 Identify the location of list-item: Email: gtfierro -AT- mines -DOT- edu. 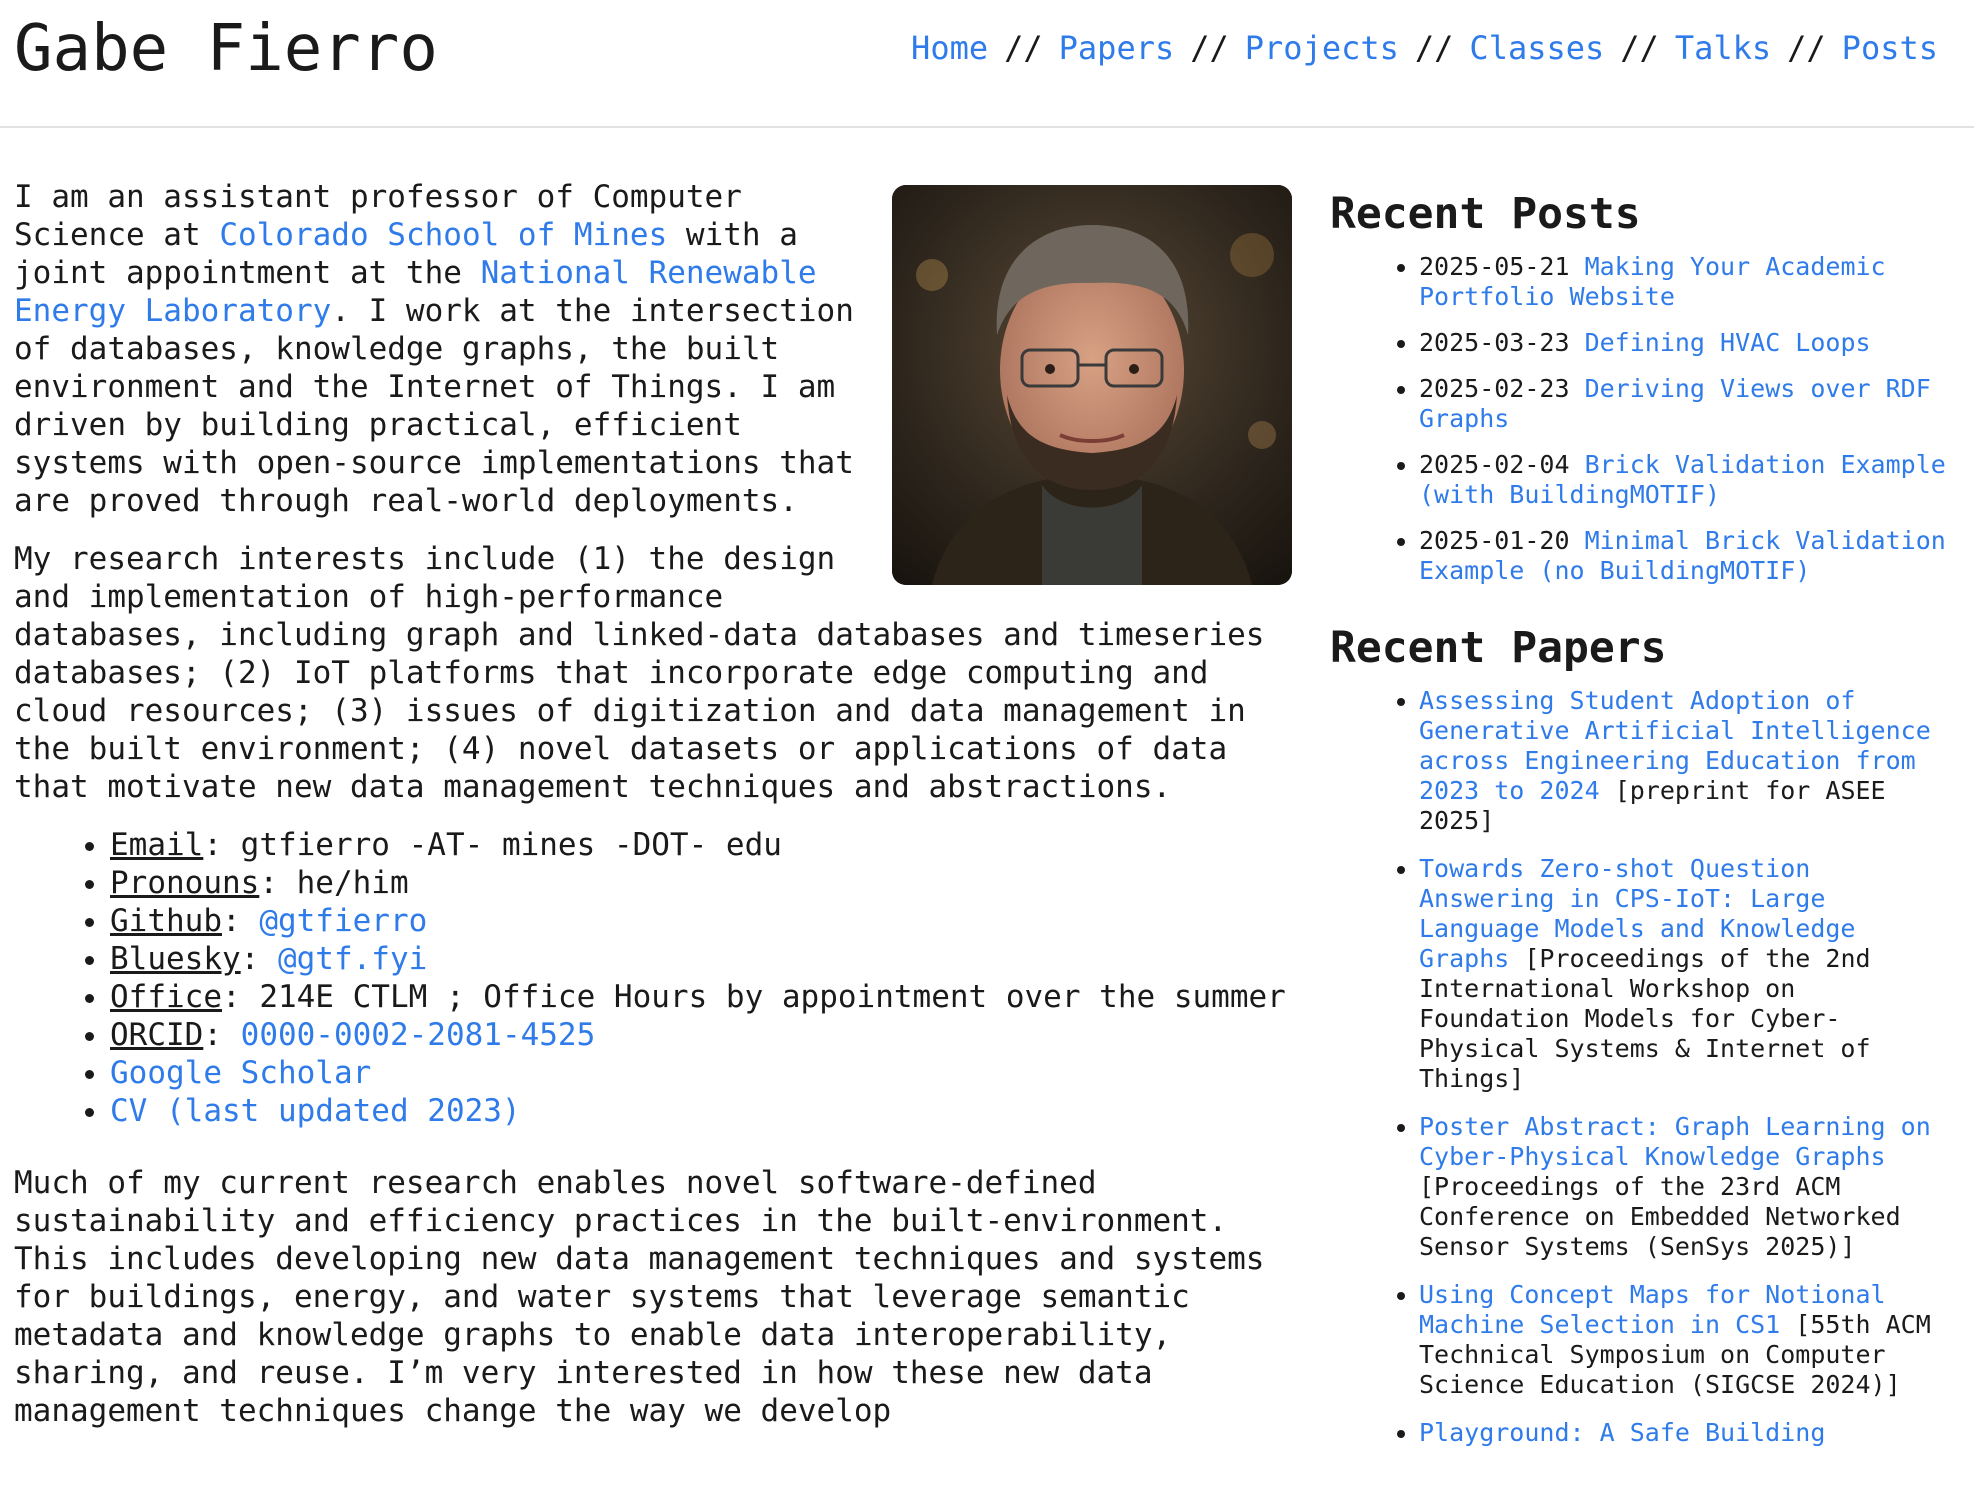
(702, 845).